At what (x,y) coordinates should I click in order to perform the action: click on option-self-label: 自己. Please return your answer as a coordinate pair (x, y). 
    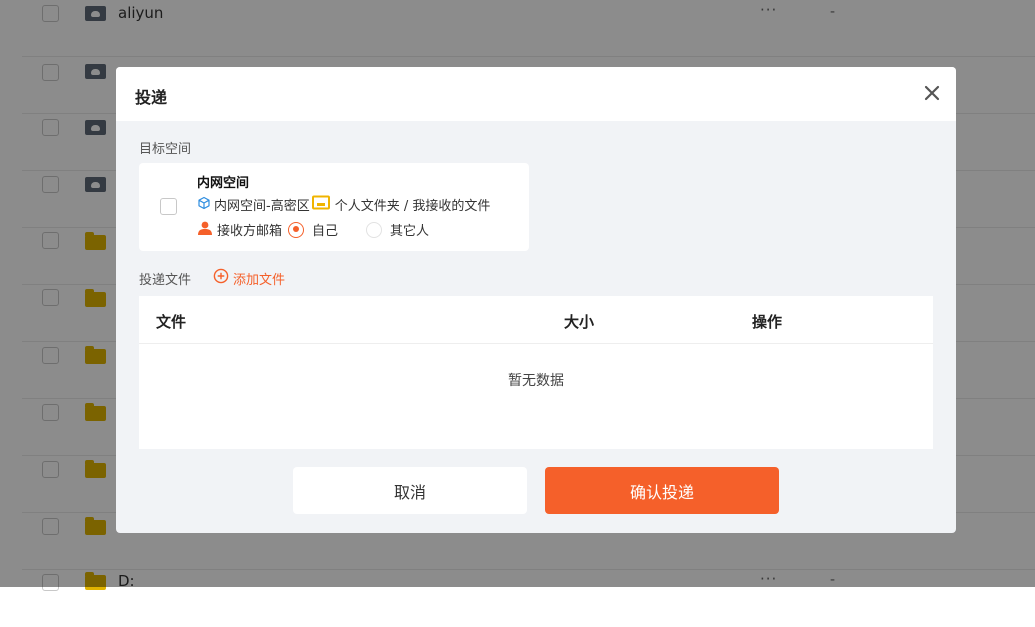
    Looking at the image, I should click on (325, 229).